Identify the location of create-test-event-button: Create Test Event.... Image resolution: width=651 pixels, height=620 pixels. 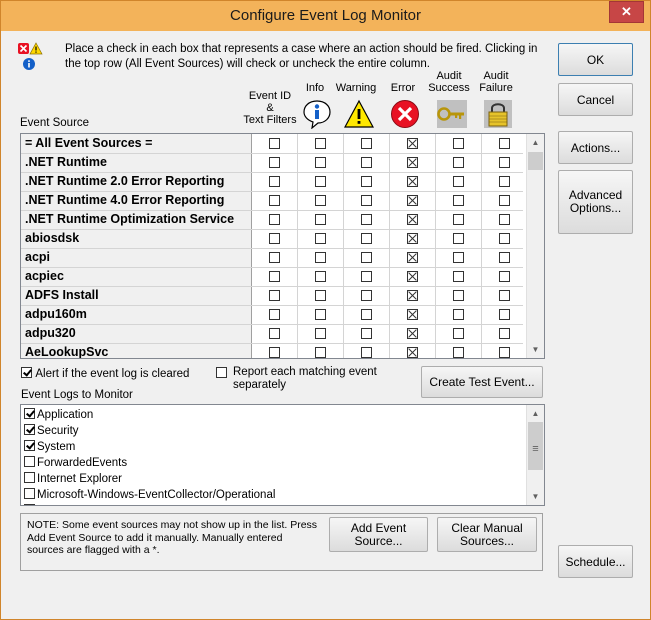
(482, 382).